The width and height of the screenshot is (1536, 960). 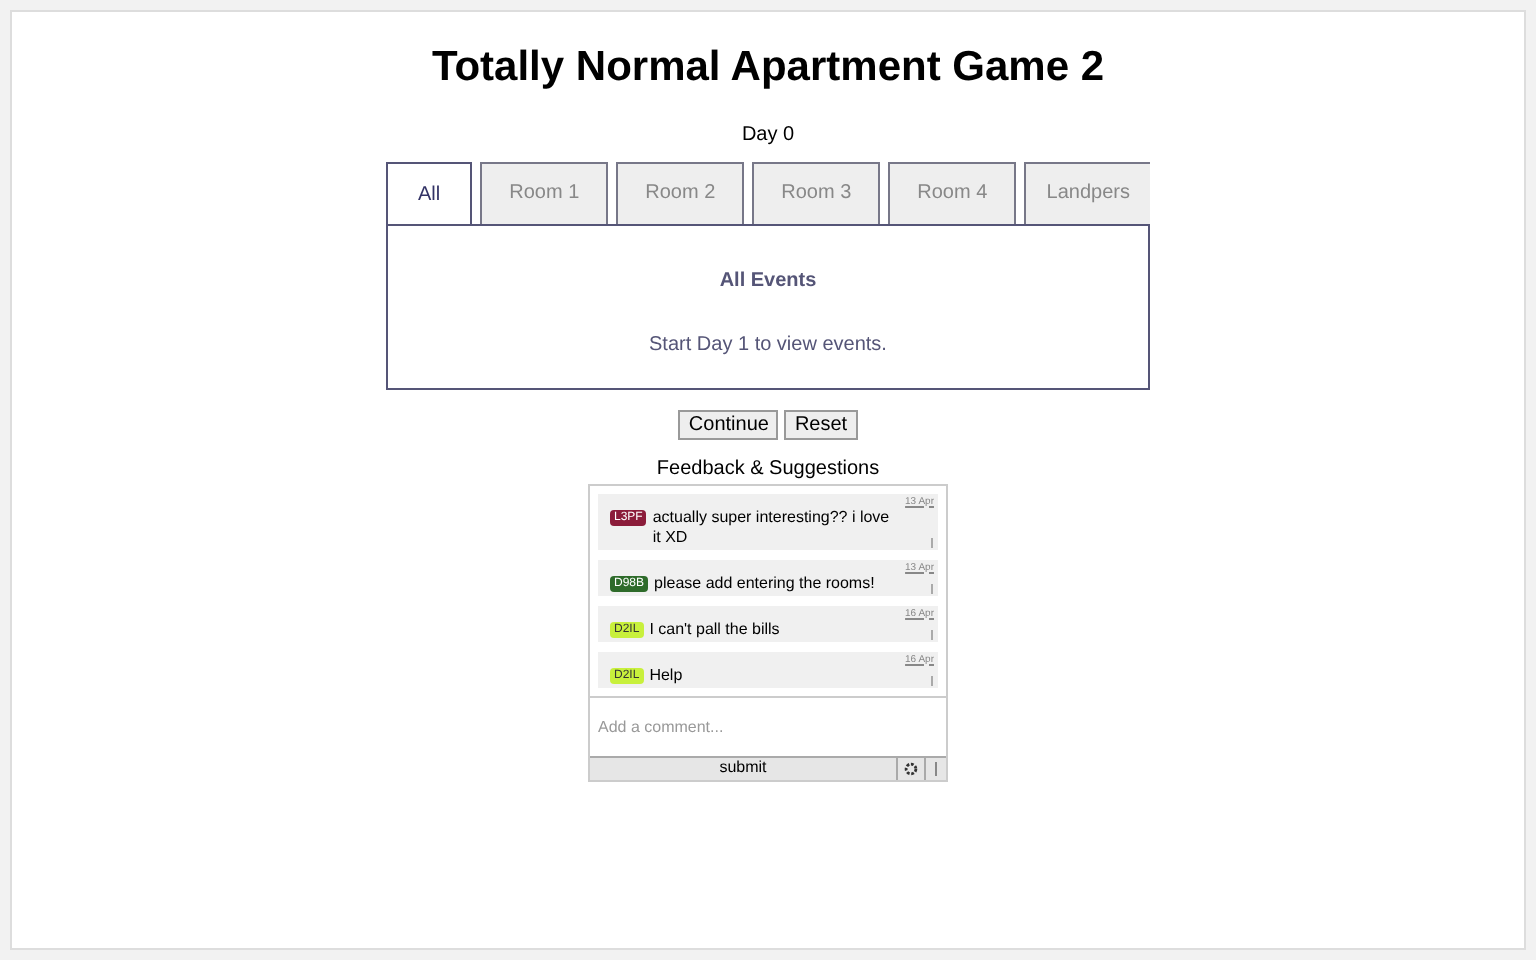 What do you see at coordinates (768, 469) in the screenshot?
I see `feedback-title: Feedback & Suggestions` at bounding box center [768, 469].